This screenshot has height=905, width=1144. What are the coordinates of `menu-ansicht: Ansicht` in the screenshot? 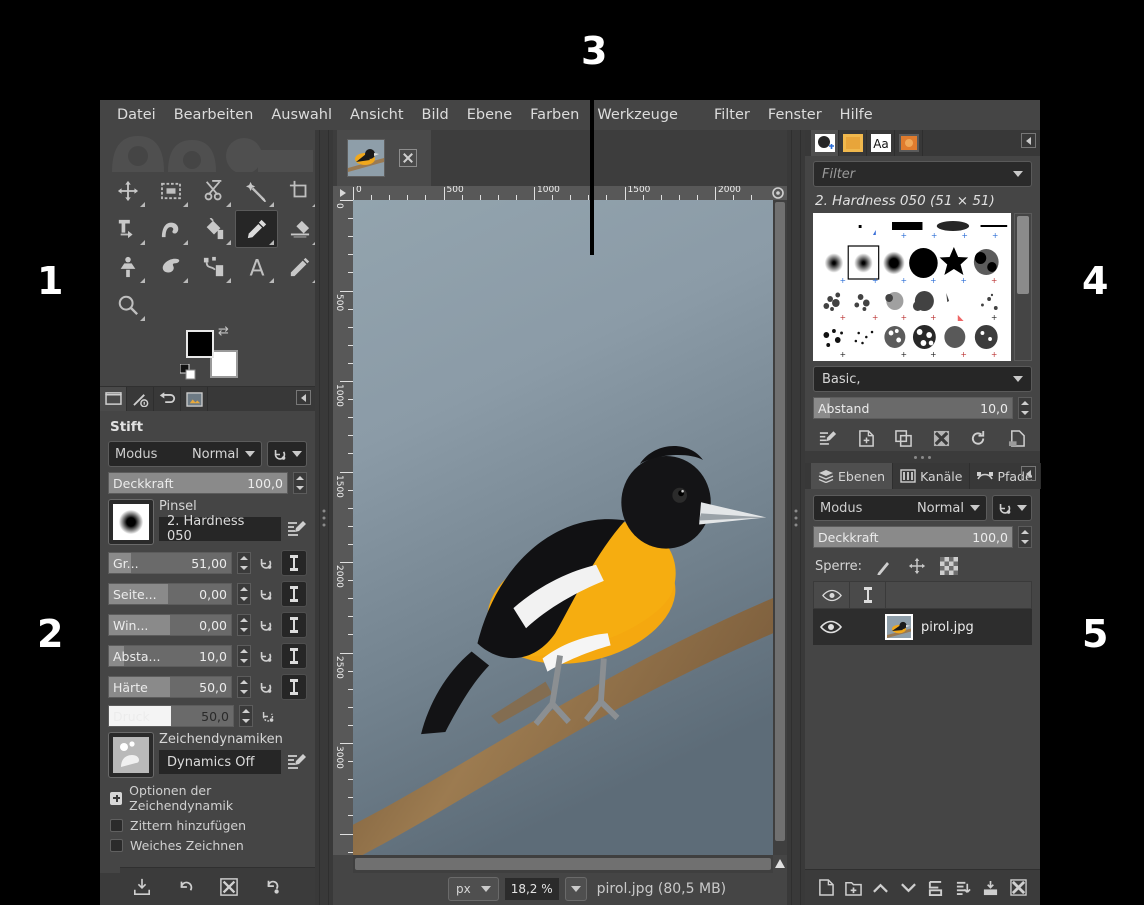 It's located at (377, 115).